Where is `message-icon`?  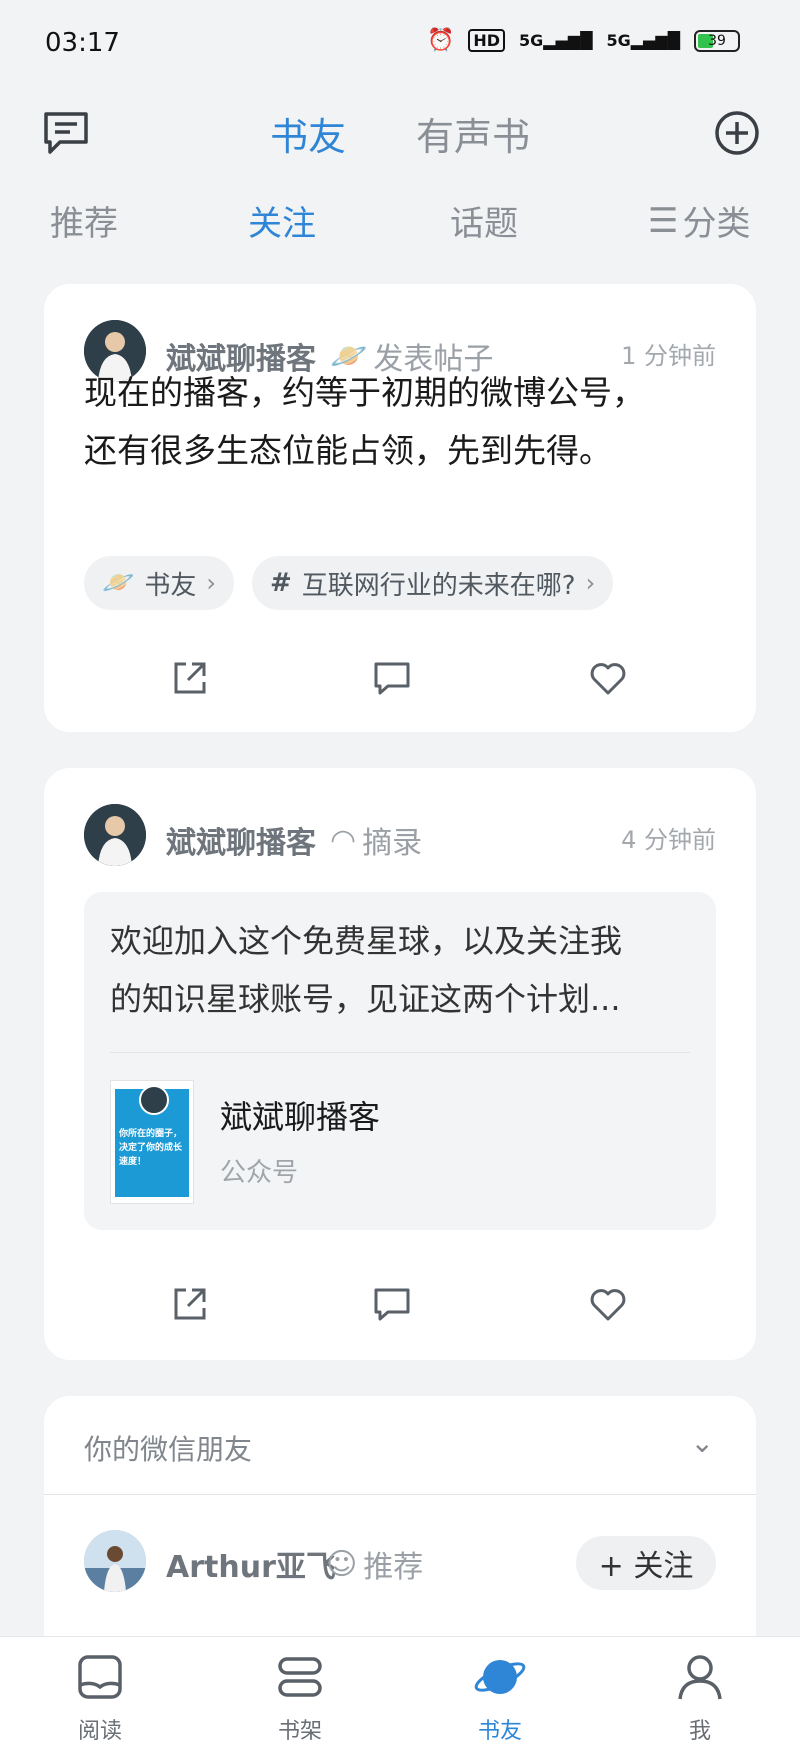 message-icon is located at coordinates (66, 135).